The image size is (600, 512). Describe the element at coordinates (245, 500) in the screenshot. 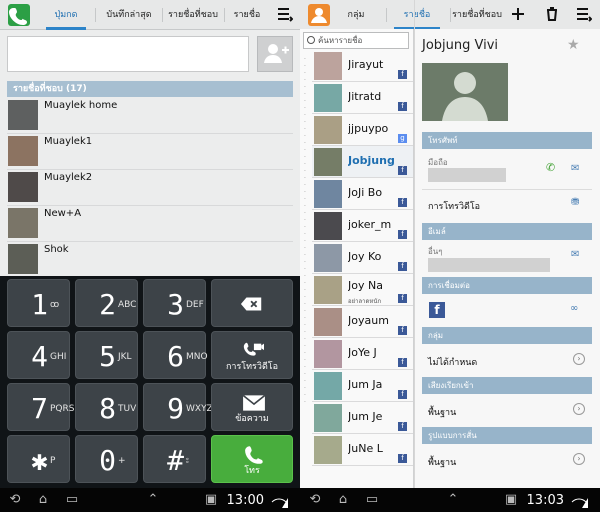

I see `clock: 13:00` at that location.